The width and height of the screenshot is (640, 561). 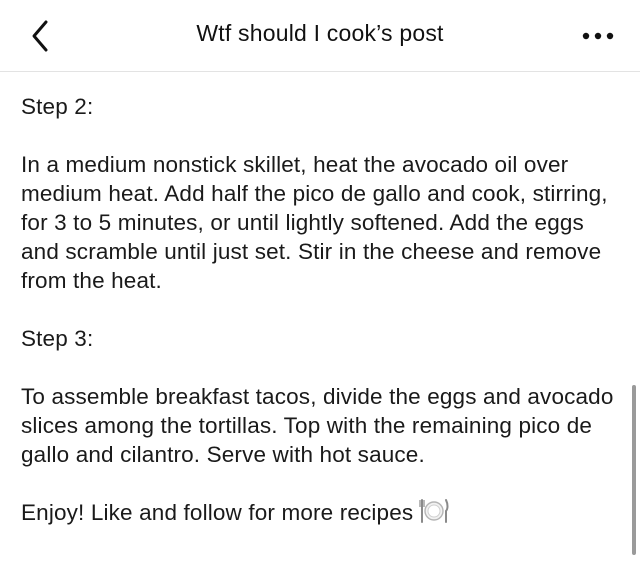 What do you see at coordinates (634, 470) in the screenshot?
I see `scrollbar` at bounding box center [634, 470].